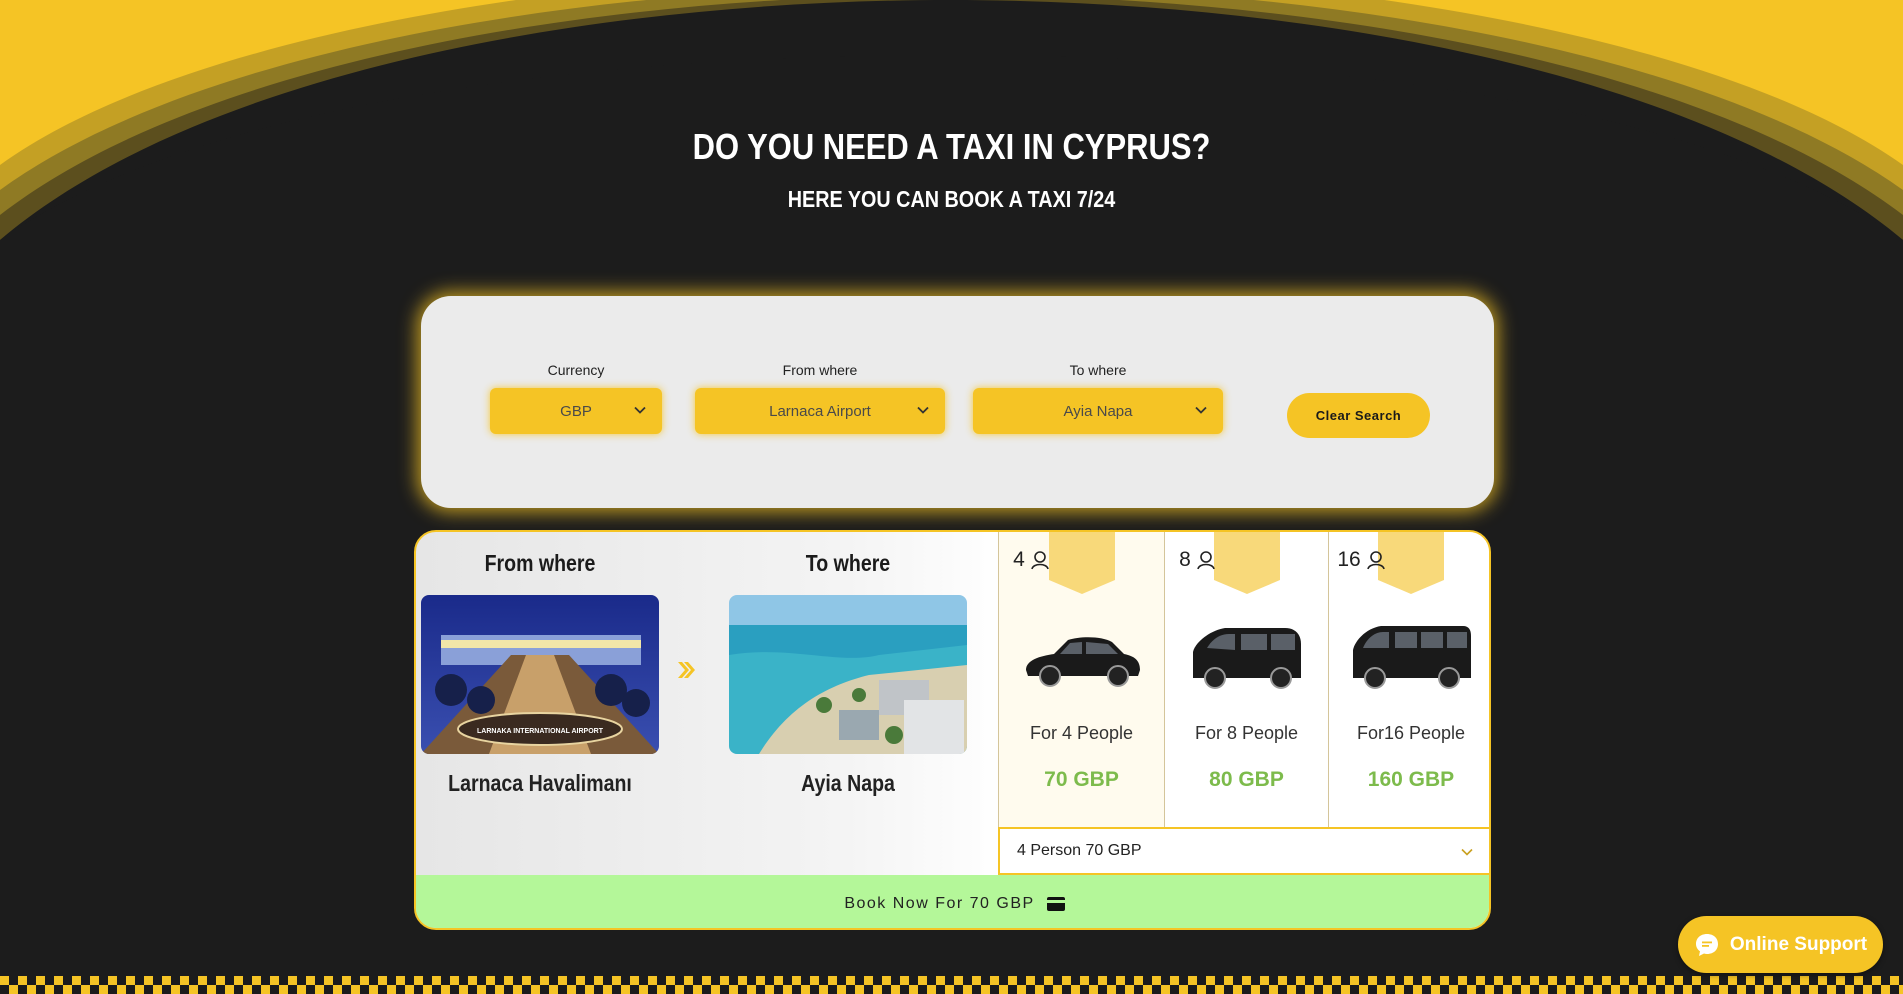  I want to click on destination-column: To where Ayia Napa, so click(848, 664).